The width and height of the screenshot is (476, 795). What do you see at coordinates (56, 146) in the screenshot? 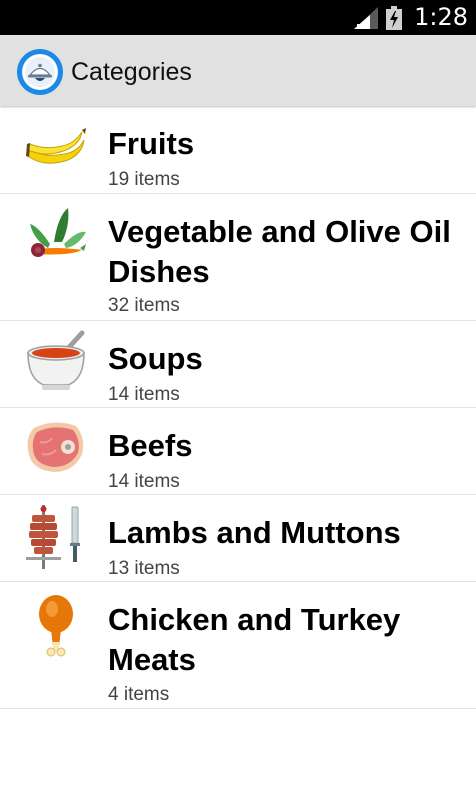
I see `banana-icon` at bounding box center [56, 146].